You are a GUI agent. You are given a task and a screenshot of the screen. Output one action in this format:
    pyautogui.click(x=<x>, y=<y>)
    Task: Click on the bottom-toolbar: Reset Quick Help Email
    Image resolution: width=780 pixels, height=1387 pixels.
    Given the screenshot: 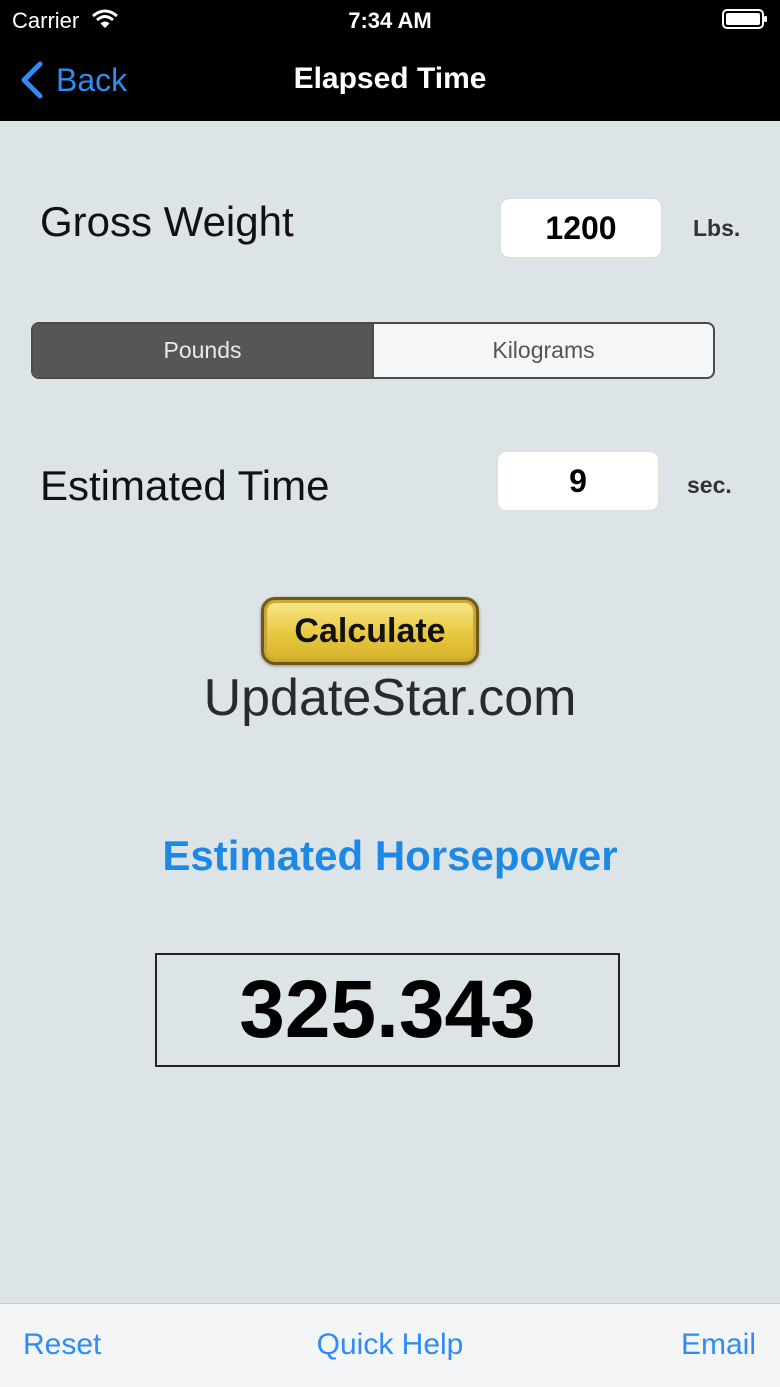 What is the action you would take?
    pyautogui.click(x=390, y=1345)
    